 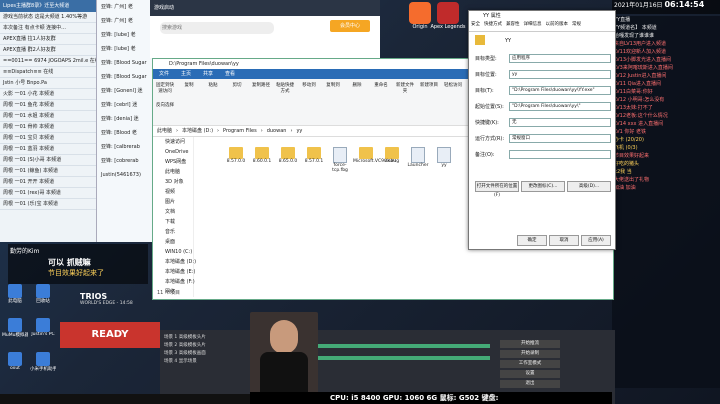 What do you see at coordinates (128, 147) in the screenshot?
I see `user-item: 亚锋: [calbrerab` at bounding box center [128, 147].